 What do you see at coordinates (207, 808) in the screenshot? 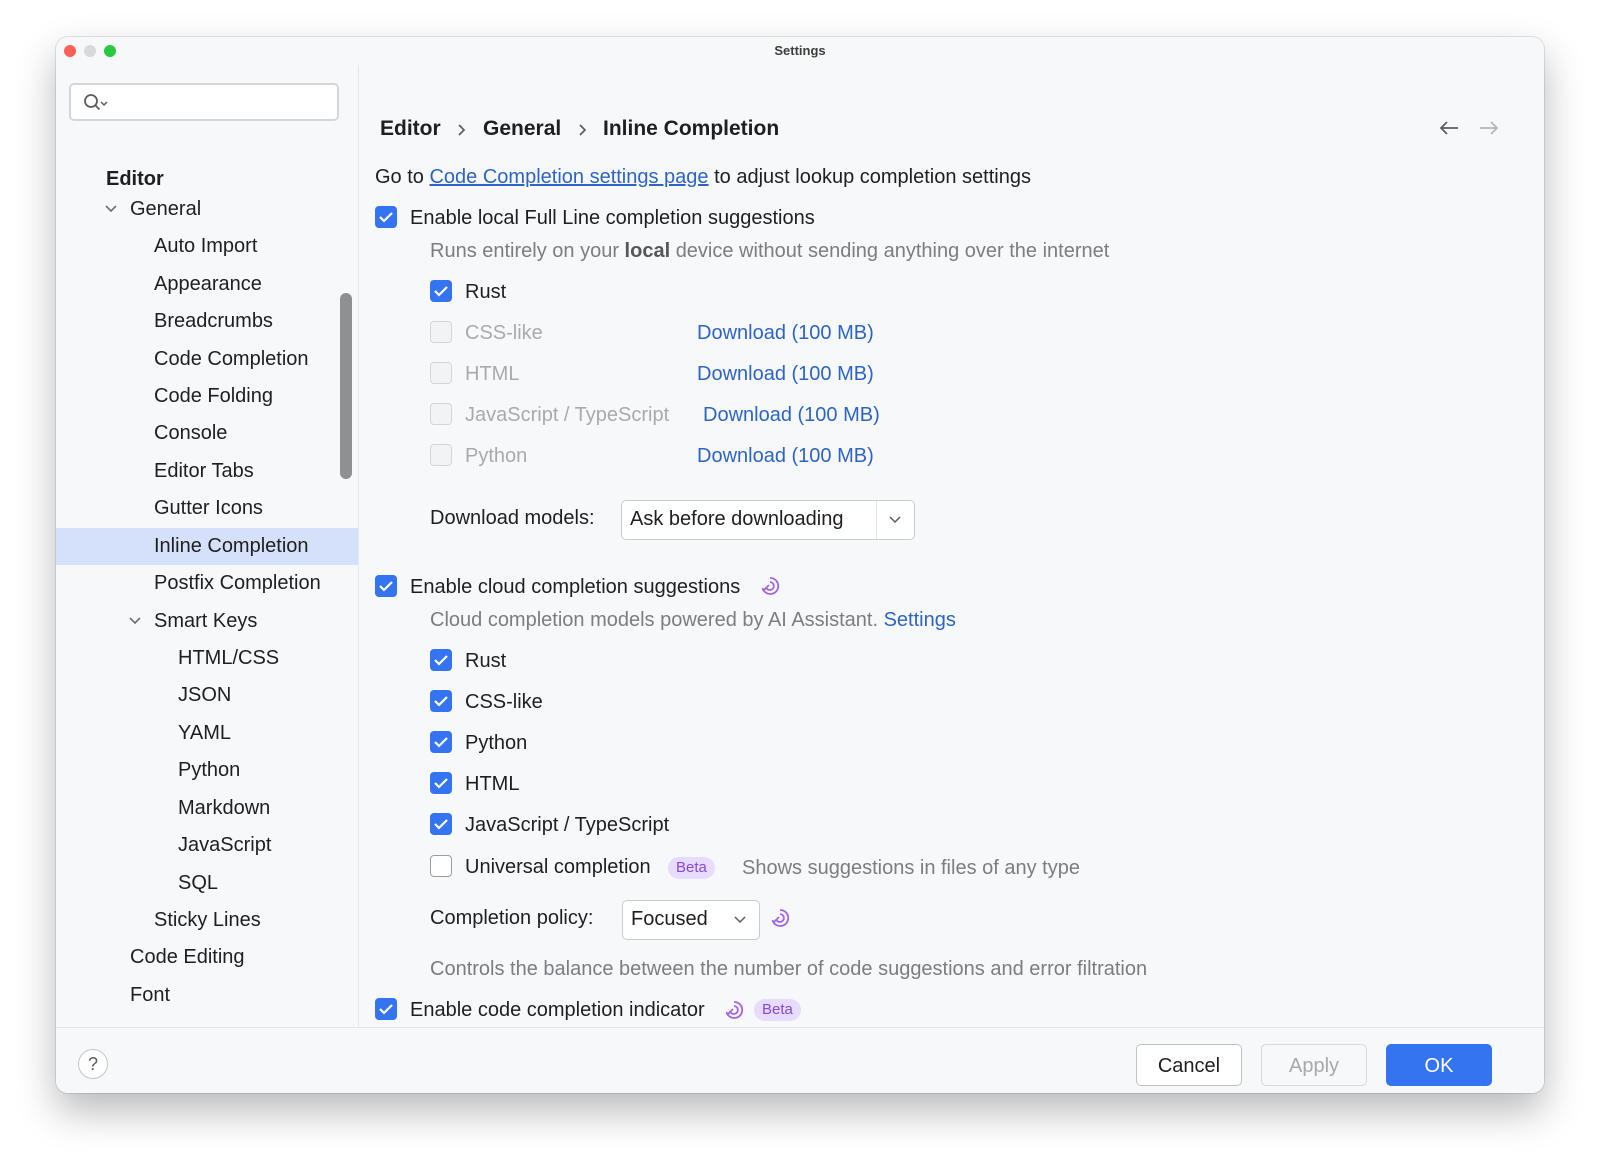
I see `tree-item-markdown: Markdown` at bounding box center [207, 808].